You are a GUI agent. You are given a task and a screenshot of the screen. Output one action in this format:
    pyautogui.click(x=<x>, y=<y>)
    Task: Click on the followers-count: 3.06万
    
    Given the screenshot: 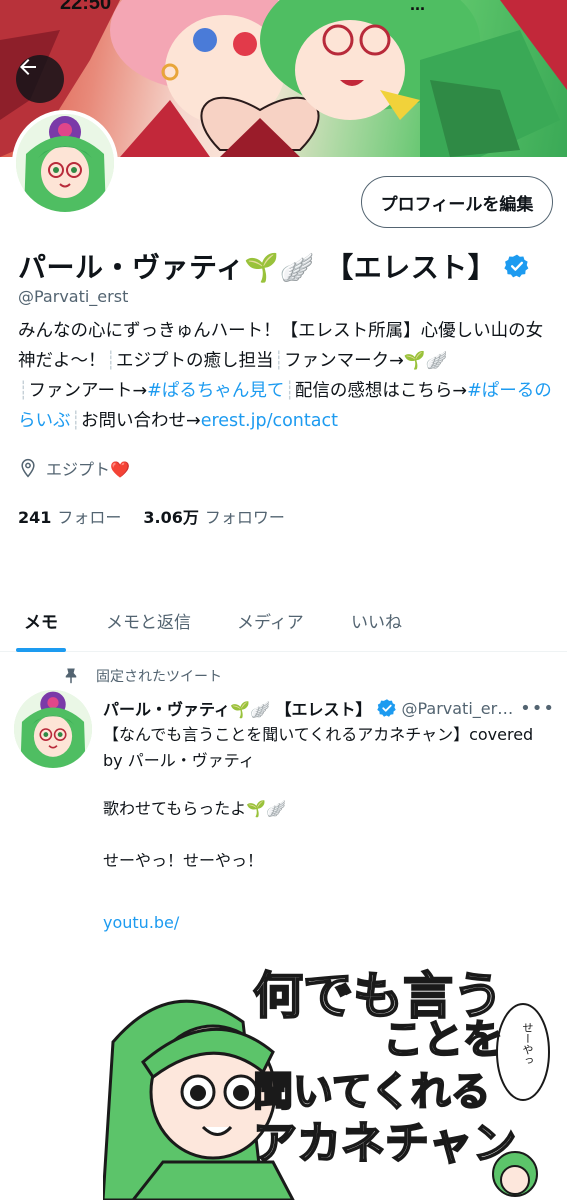 What is the action you would take?
    pyautogui.click(x=170, y=516)
    